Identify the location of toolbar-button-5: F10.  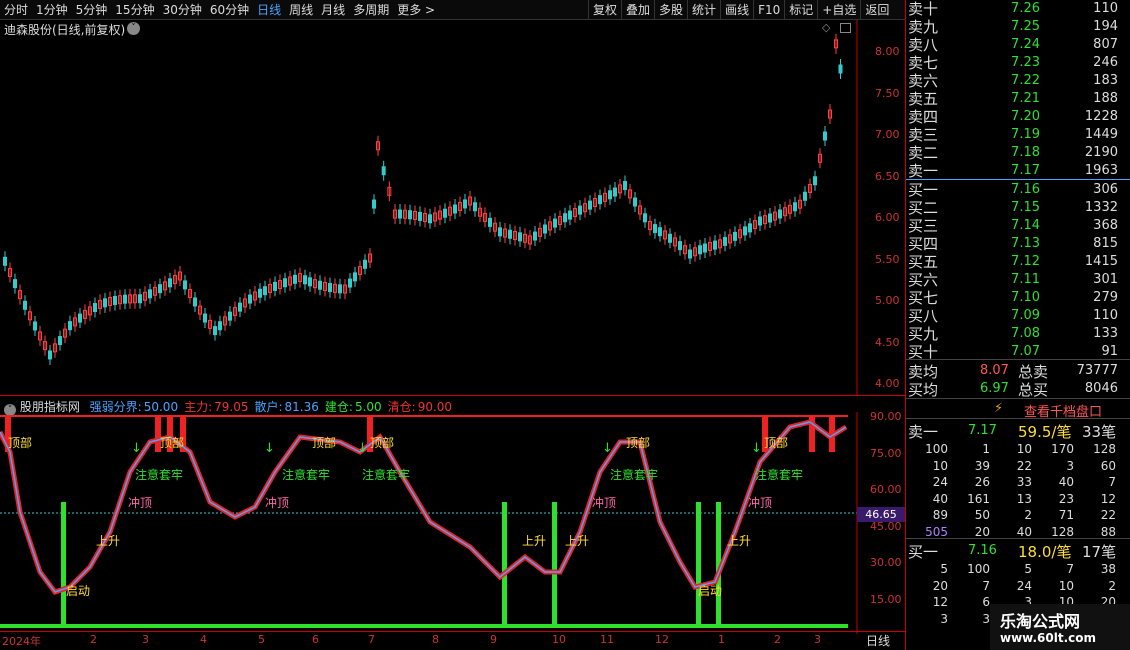
(768, 10).